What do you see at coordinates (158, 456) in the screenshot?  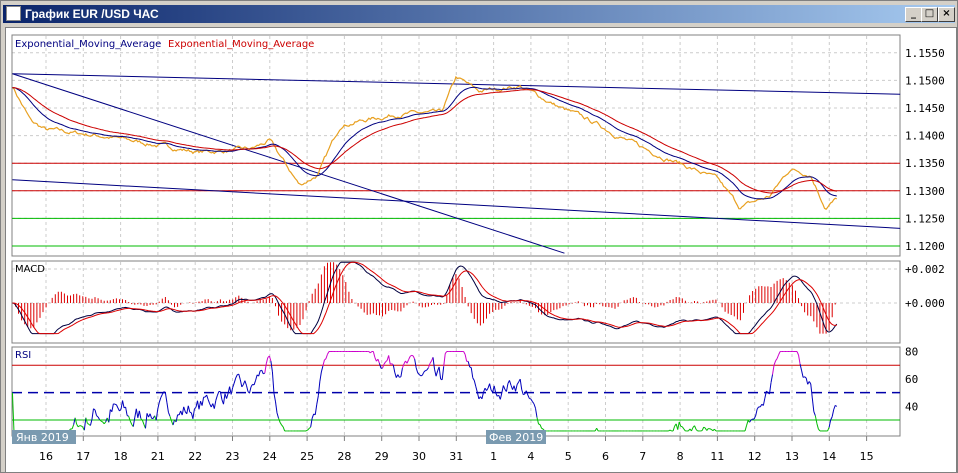 I see `x-tick-label: 21` at bounding box center [158, 456].